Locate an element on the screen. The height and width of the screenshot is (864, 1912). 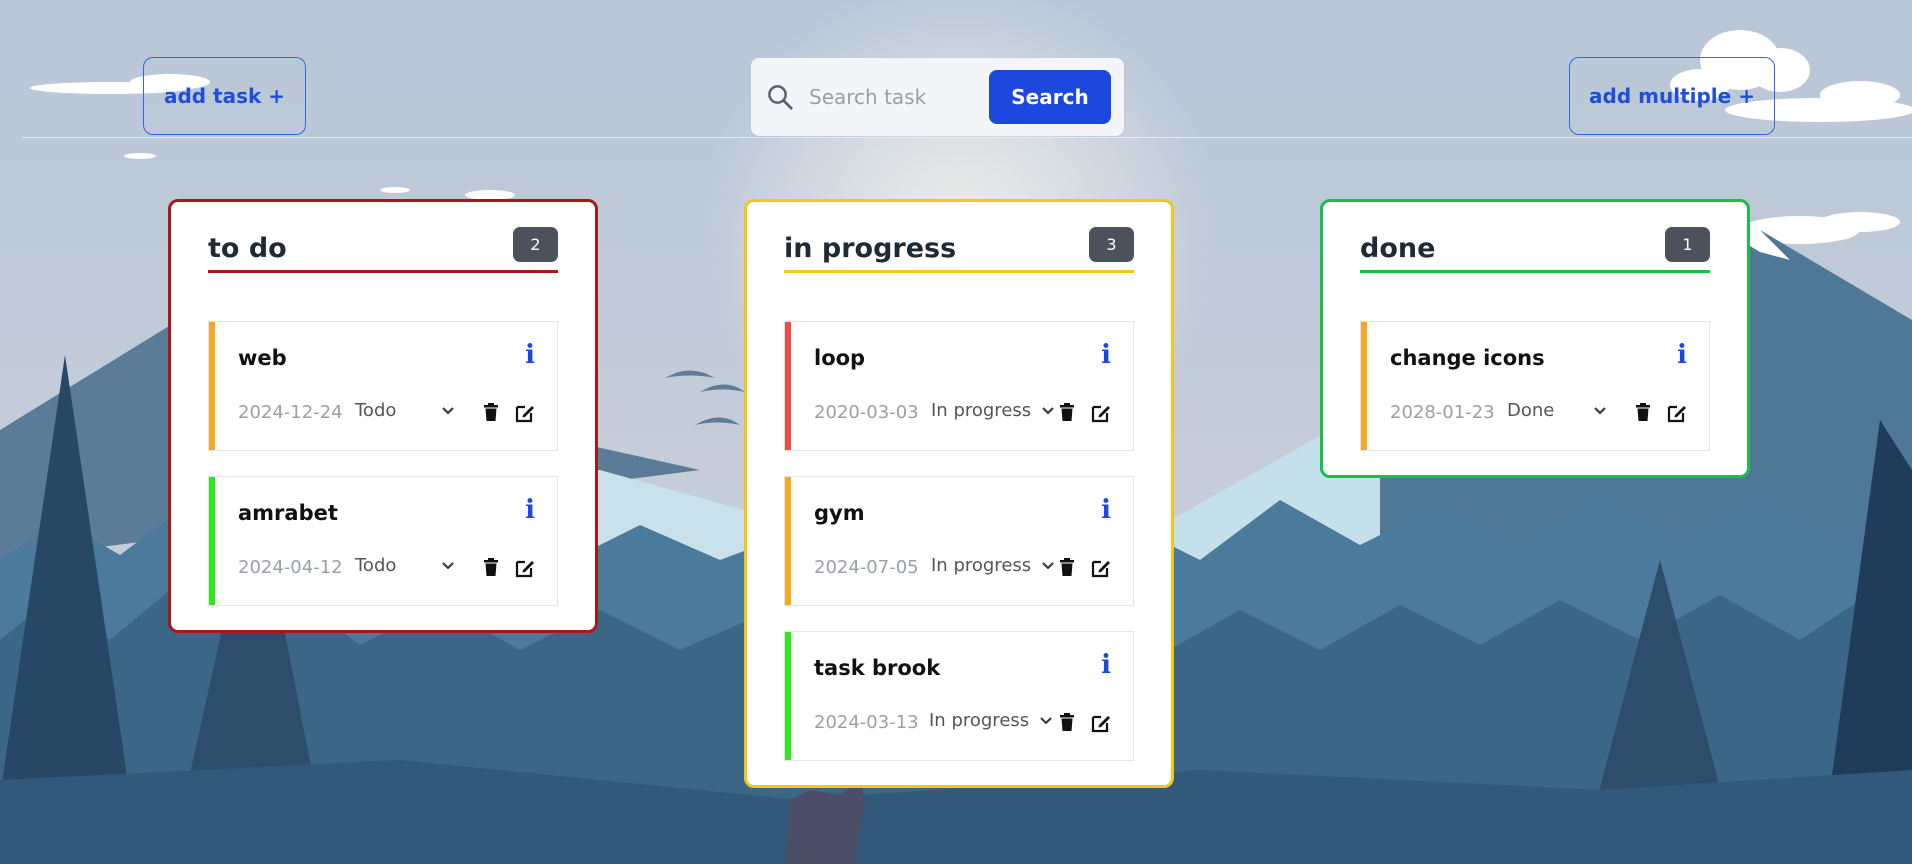
task-title: amrabet is located at coordinates (288, 513).